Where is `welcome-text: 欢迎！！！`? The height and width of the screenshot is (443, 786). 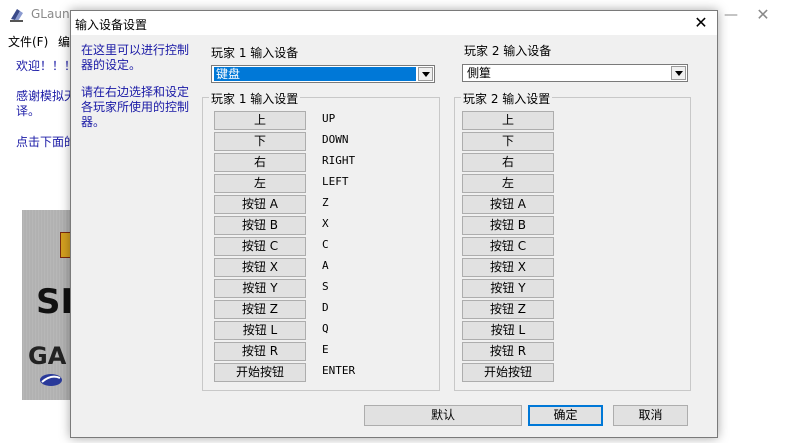
welcome-text: 欢迎！！！ is located at coordinates (46, 66).